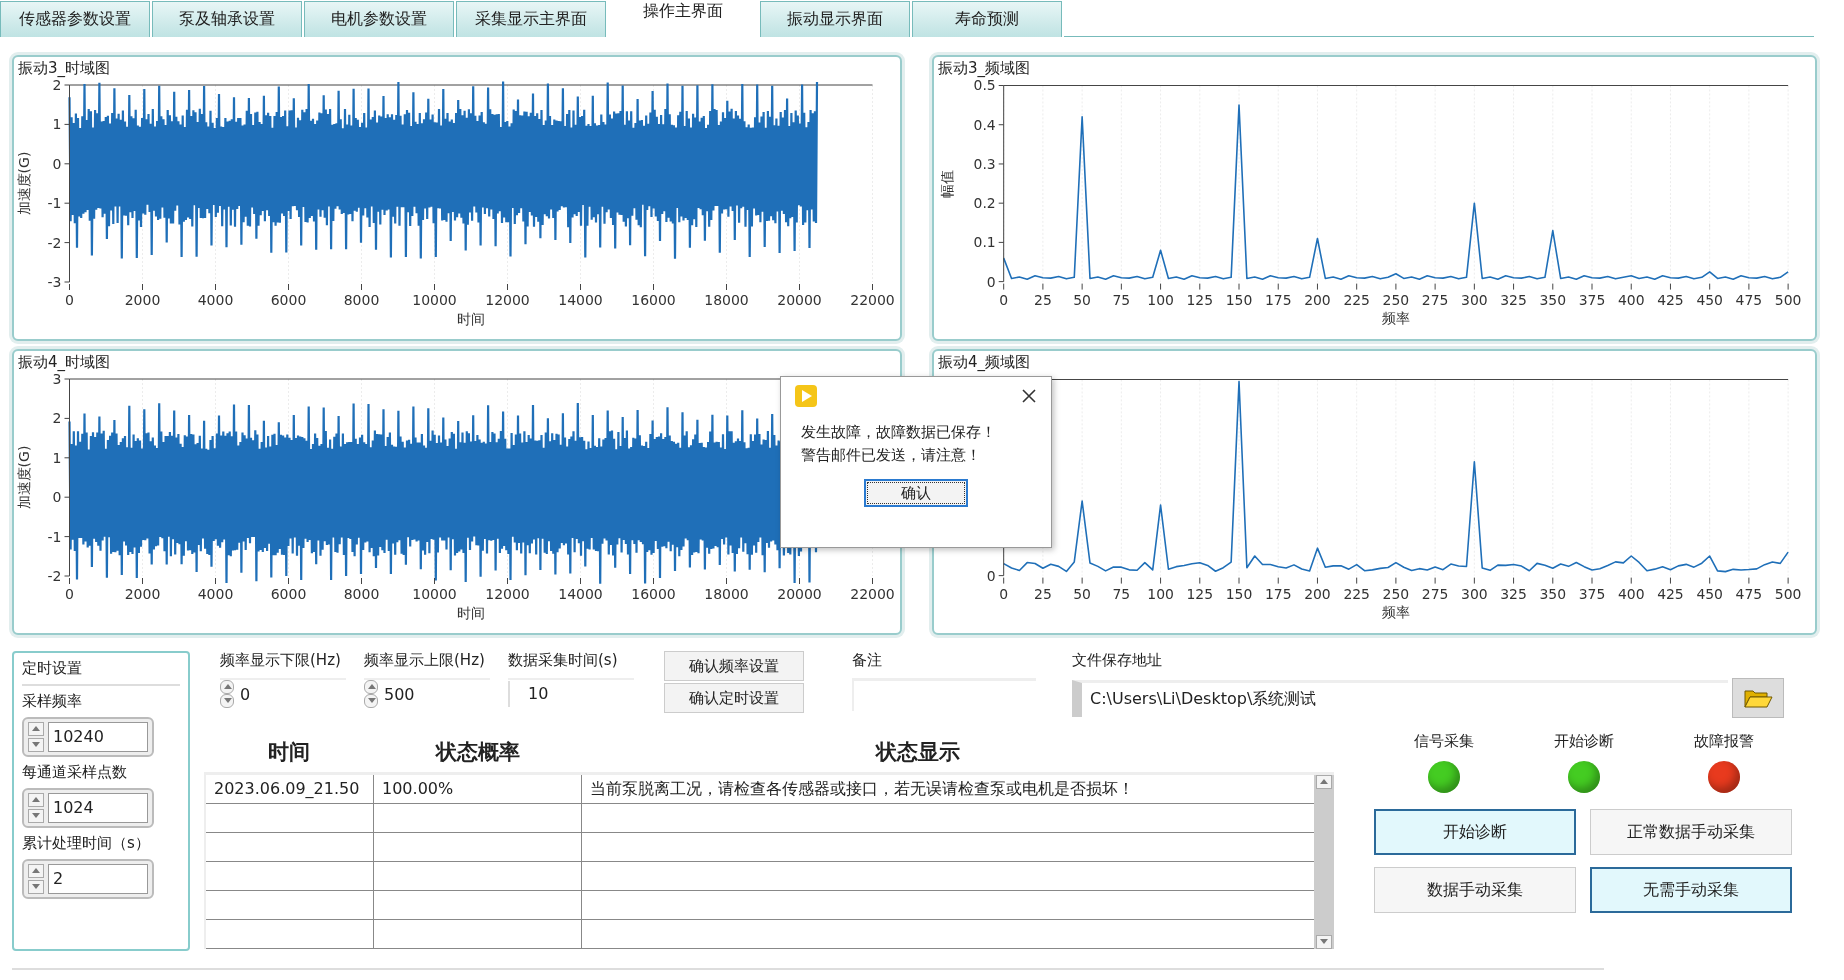  I want to click on axis-tick-label: 425, so click(1670, 299).